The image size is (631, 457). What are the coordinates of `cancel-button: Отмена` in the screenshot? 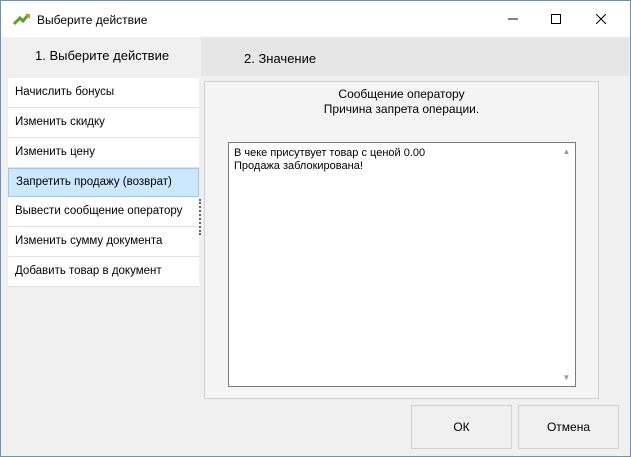 It's located at (568, 427).